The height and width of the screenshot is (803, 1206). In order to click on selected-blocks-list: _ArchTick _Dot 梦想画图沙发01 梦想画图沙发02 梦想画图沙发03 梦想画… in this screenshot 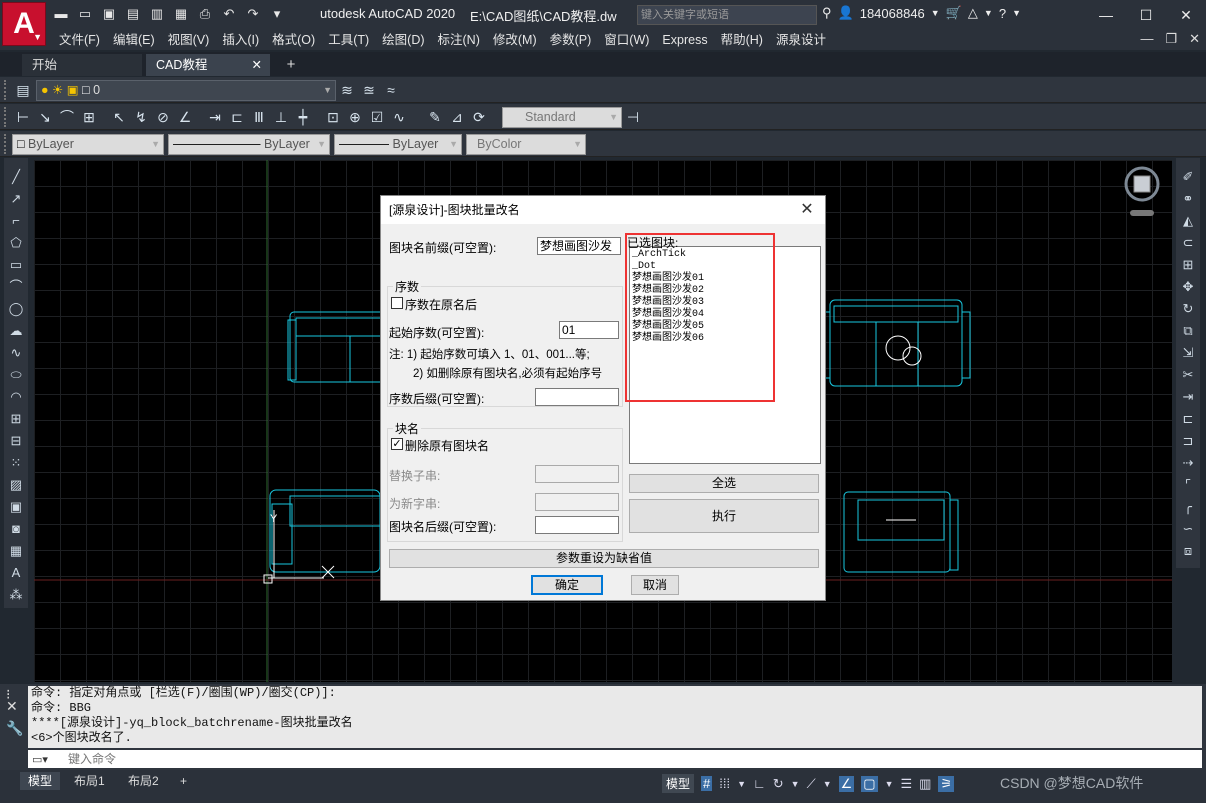, I will do `click(725, 355)`.